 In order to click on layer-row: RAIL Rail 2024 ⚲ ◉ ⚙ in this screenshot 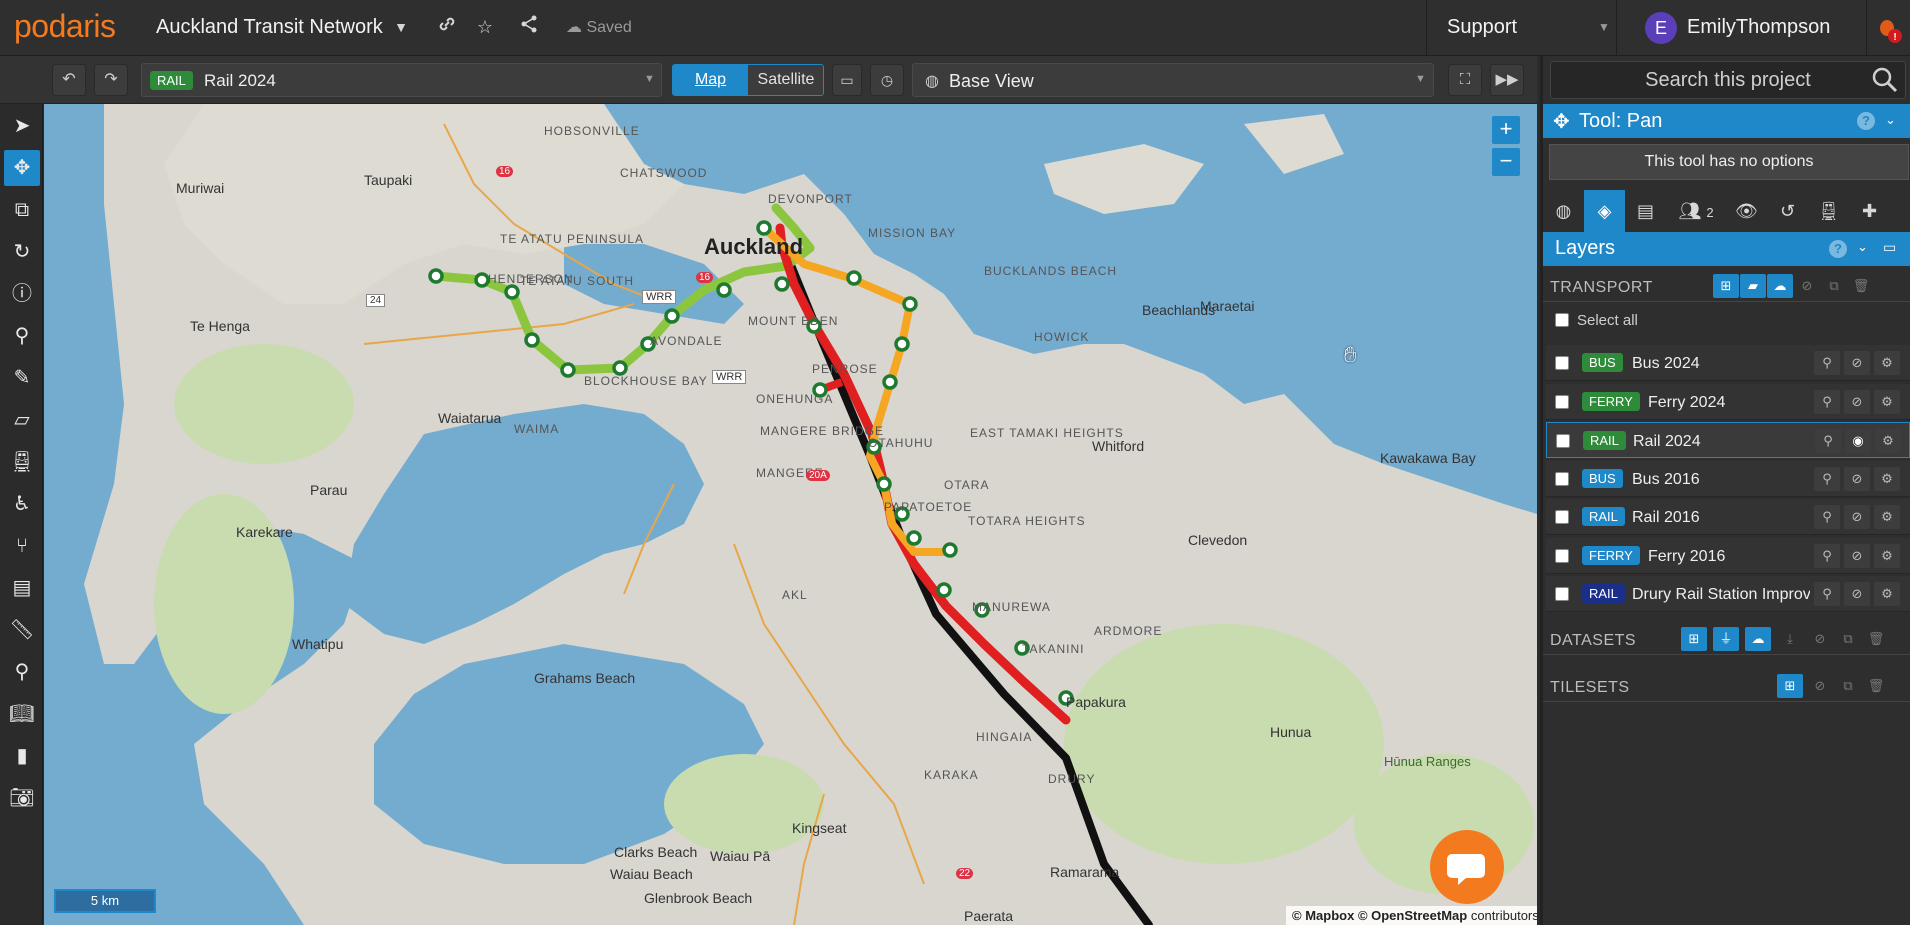, I will do `click(1728, 440)`.